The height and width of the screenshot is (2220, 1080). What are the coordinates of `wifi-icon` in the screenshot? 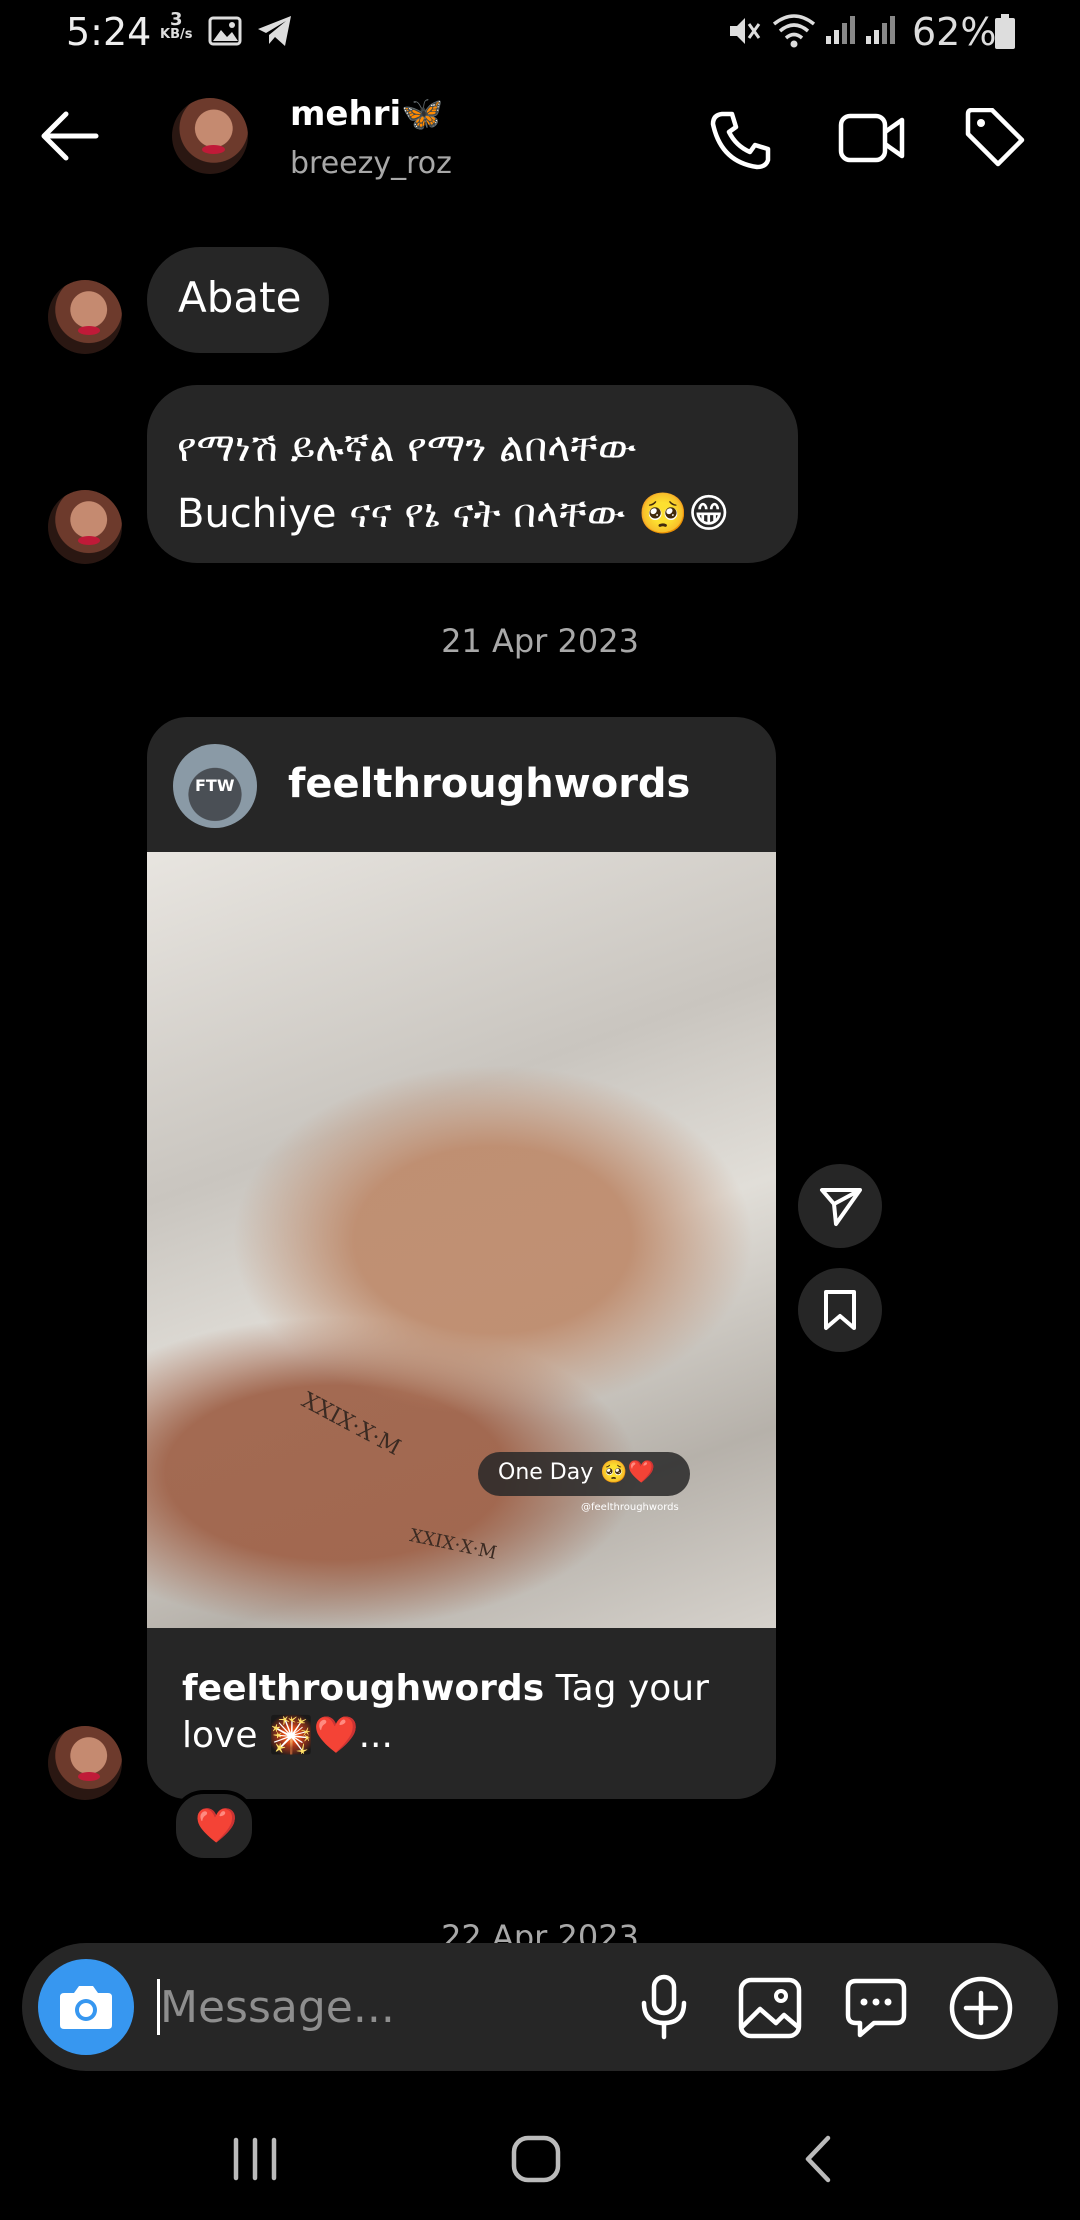 It's located at (794, 30).